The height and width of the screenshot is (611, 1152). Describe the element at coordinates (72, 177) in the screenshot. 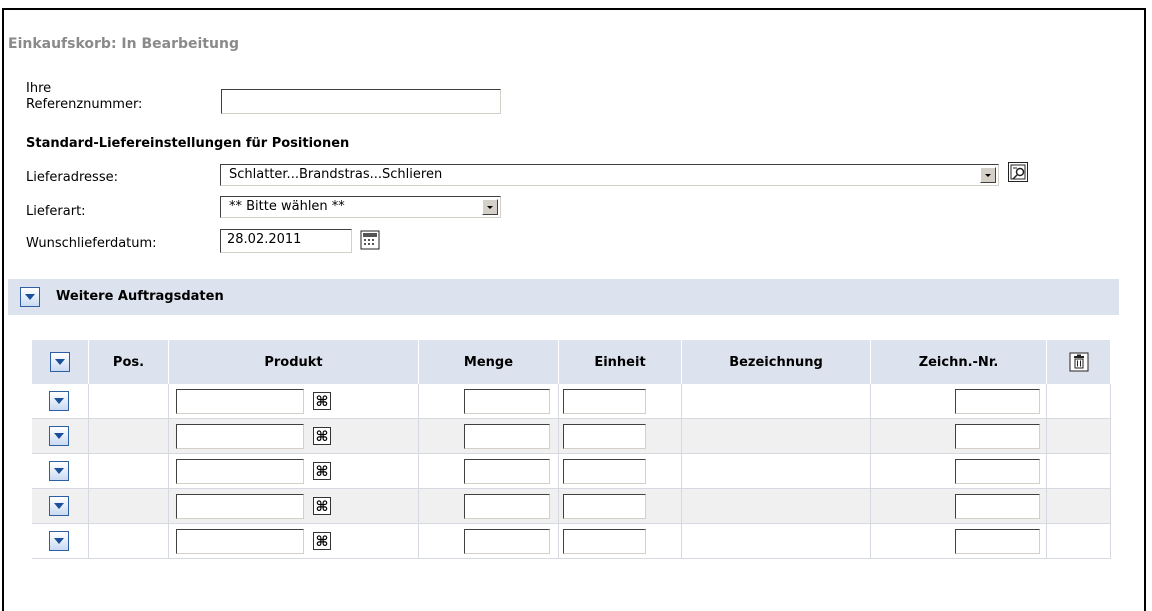

I see `address-label: Lieferadresse:` at that location.